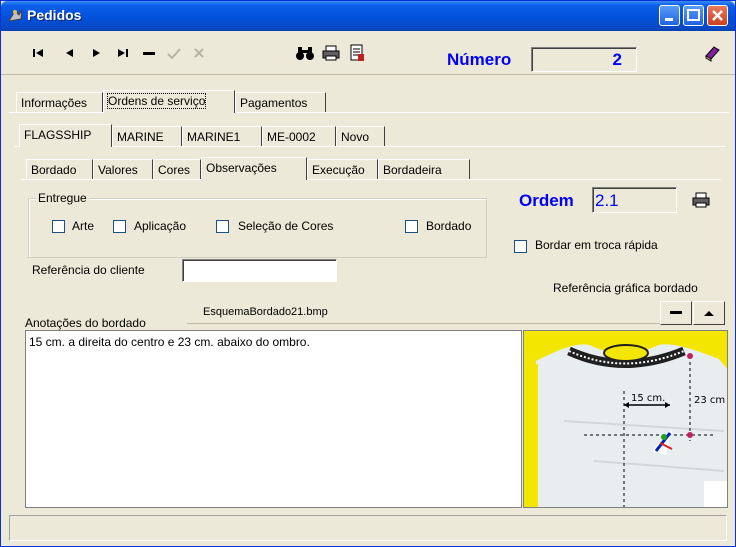 The height and width of the screenshot is (547, 736). Describe the element at coordinates (85, 323) in the screenshot. I see `anotacoes-label: Anotações do bordado` at that location.